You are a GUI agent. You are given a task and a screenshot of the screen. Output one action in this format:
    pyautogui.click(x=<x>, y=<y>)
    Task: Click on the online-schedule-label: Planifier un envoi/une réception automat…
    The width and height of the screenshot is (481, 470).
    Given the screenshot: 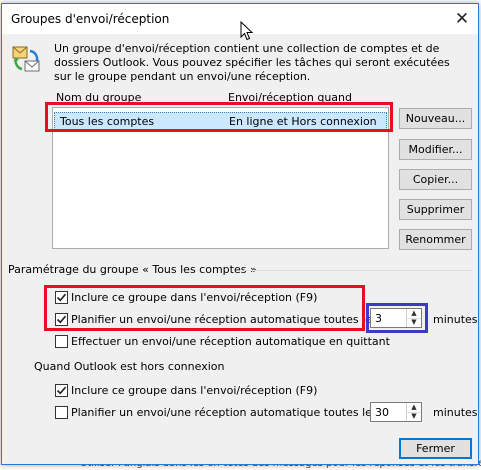 What is the action you would take?
    pyautogui.click(x=224, y=319)
    